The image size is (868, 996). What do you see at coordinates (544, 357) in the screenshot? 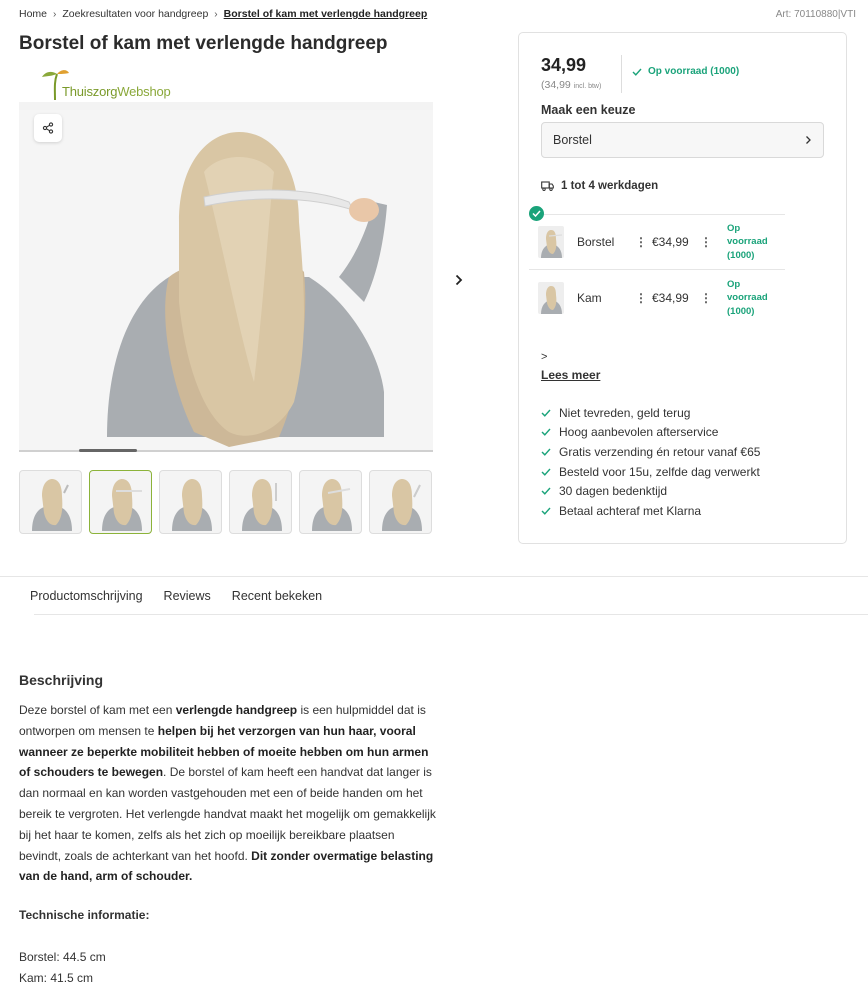
I see `read-more-arrow: >` at bounding box center [544, 357].